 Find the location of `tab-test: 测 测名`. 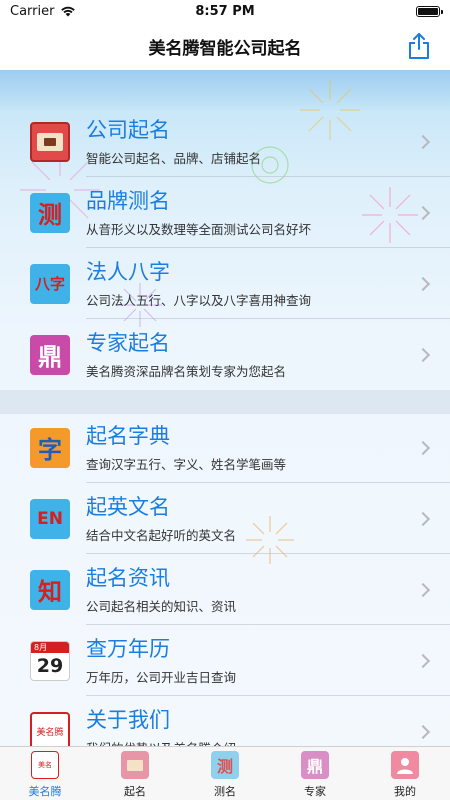

tab-test: 测 测名 is located at coordinates (225, 773).